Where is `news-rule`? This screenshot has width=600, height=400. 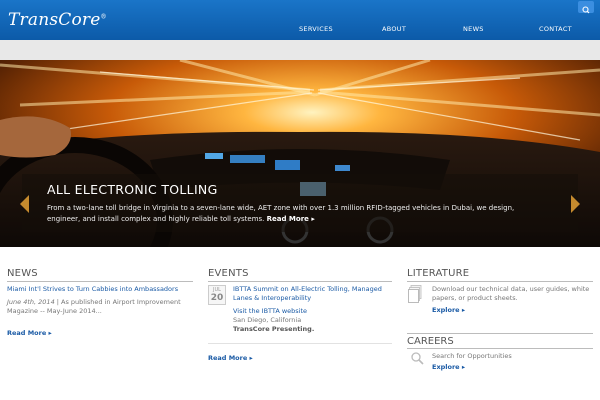
news-rule is located at coordinates (100, 281).